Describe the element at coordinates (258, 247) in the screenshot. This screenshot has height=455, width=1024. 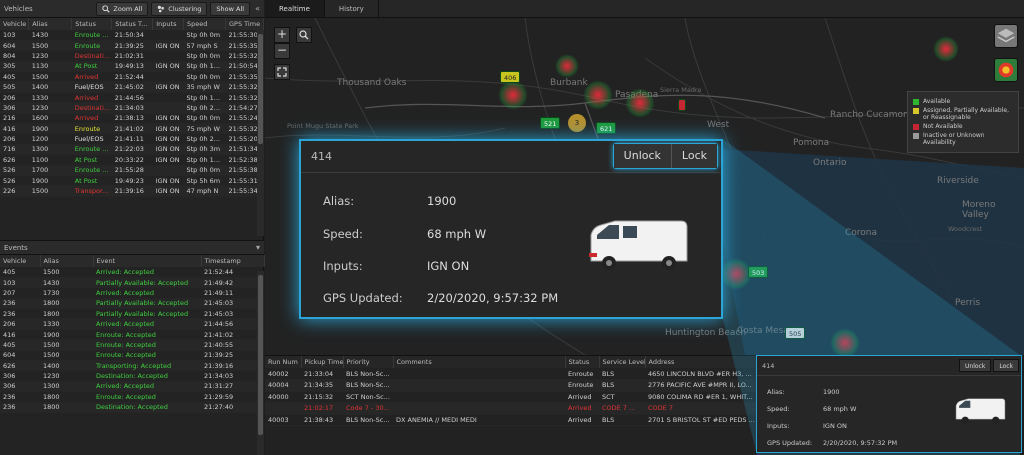
I see `collapse-events-icon: ▾` at that location.